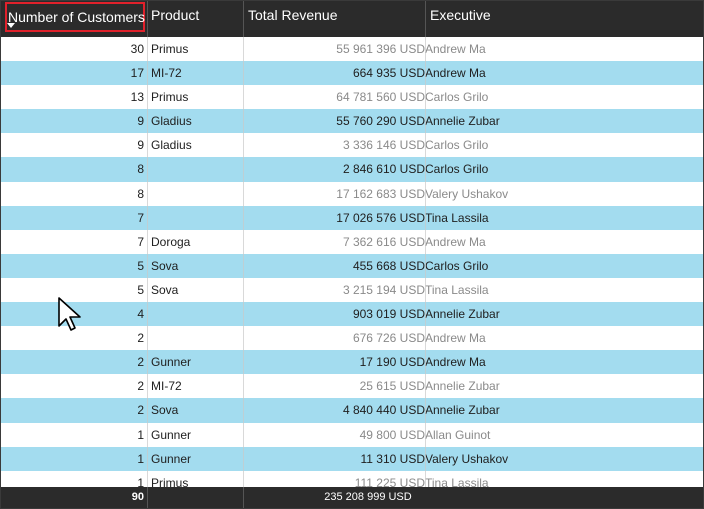  I want to click on table-total-row: 90 235 208 999 USD, so click(352, 497).